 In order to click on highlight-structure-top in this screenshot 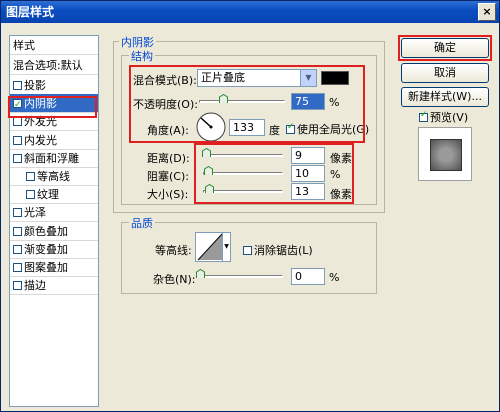, I will do `click(247, 104)`.